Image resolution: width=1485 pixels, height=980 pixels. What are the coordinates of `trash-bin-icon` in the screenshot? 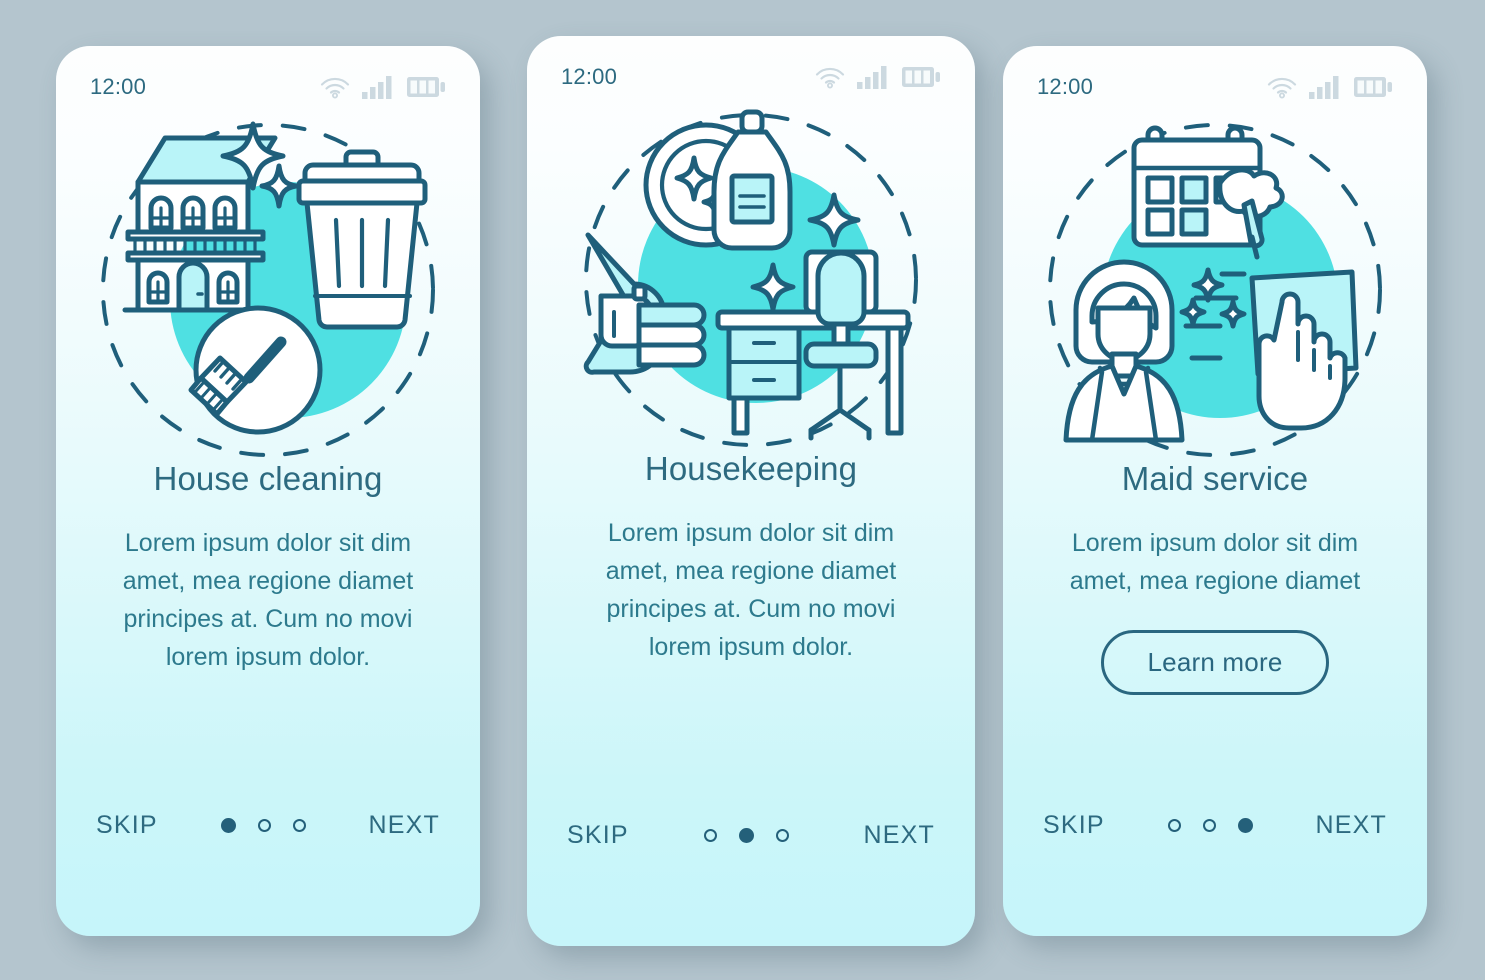 It's located at (362, 239).